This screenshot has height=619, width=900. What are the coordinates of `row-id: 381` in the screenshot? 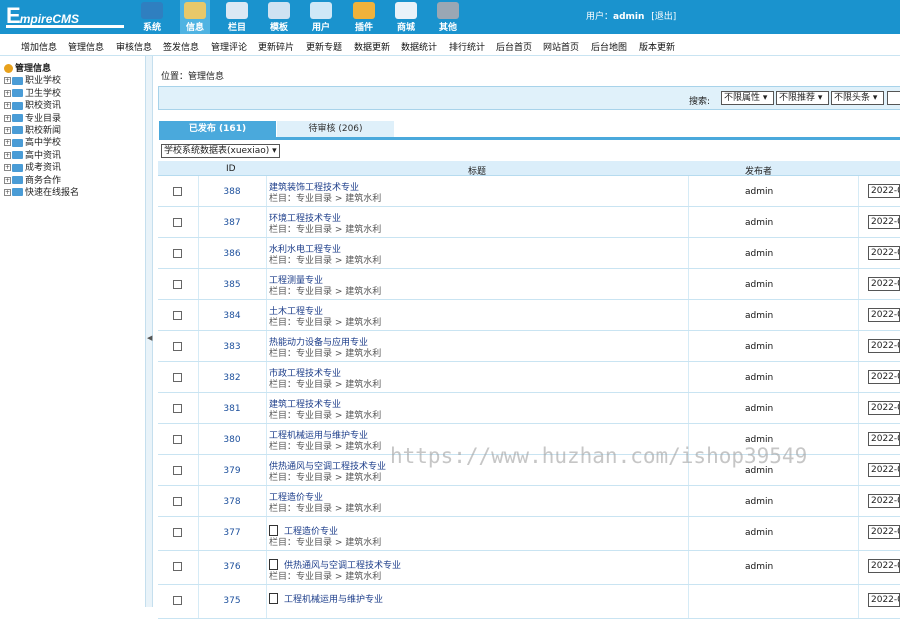 It's located at (232, 409).